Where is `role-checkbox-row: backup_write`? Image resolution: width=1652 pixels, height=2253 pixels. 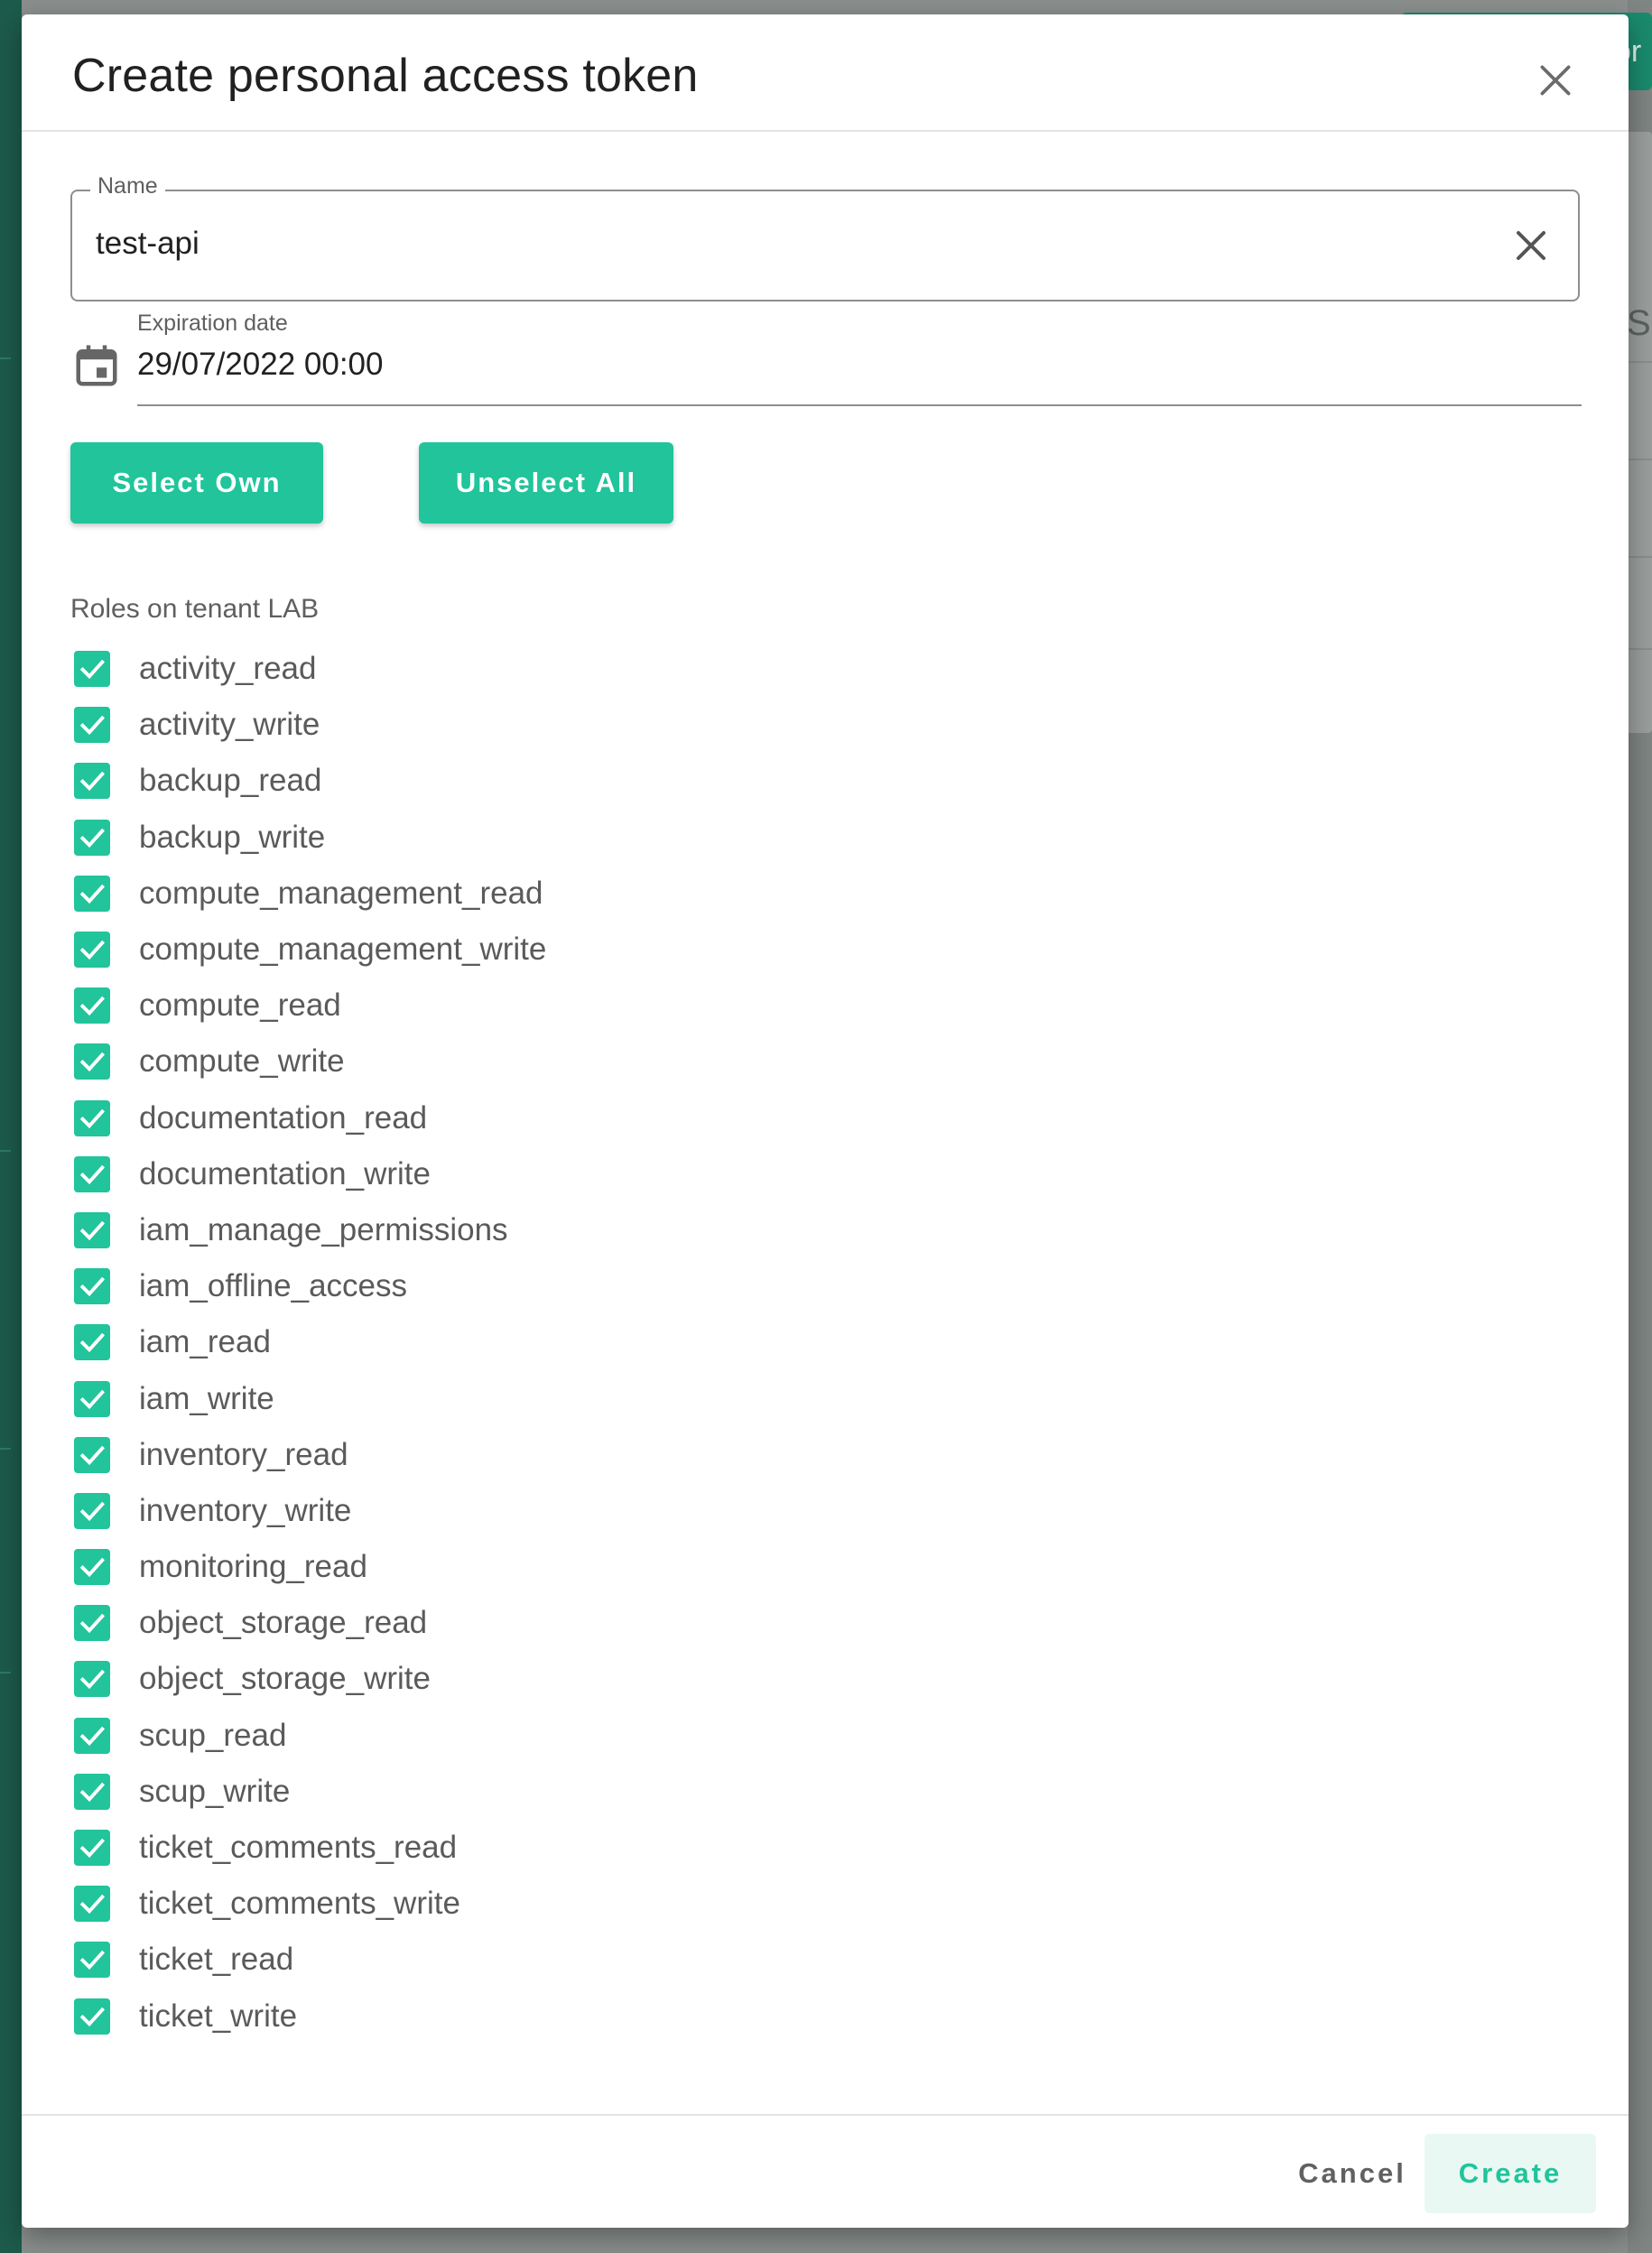
role-checkbox-row: backup_write is located at coordinates (310, 838).